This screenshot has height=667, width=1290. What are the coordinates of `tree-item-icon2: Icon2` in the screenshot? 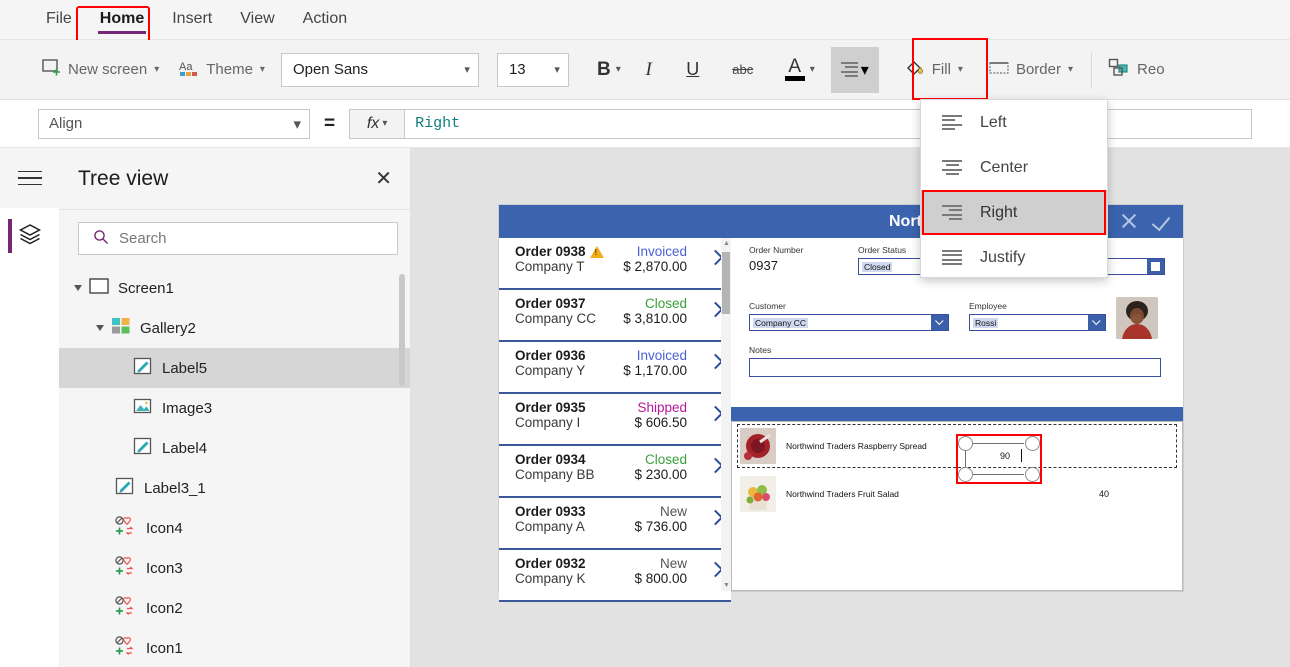 It's located at (234, 608).